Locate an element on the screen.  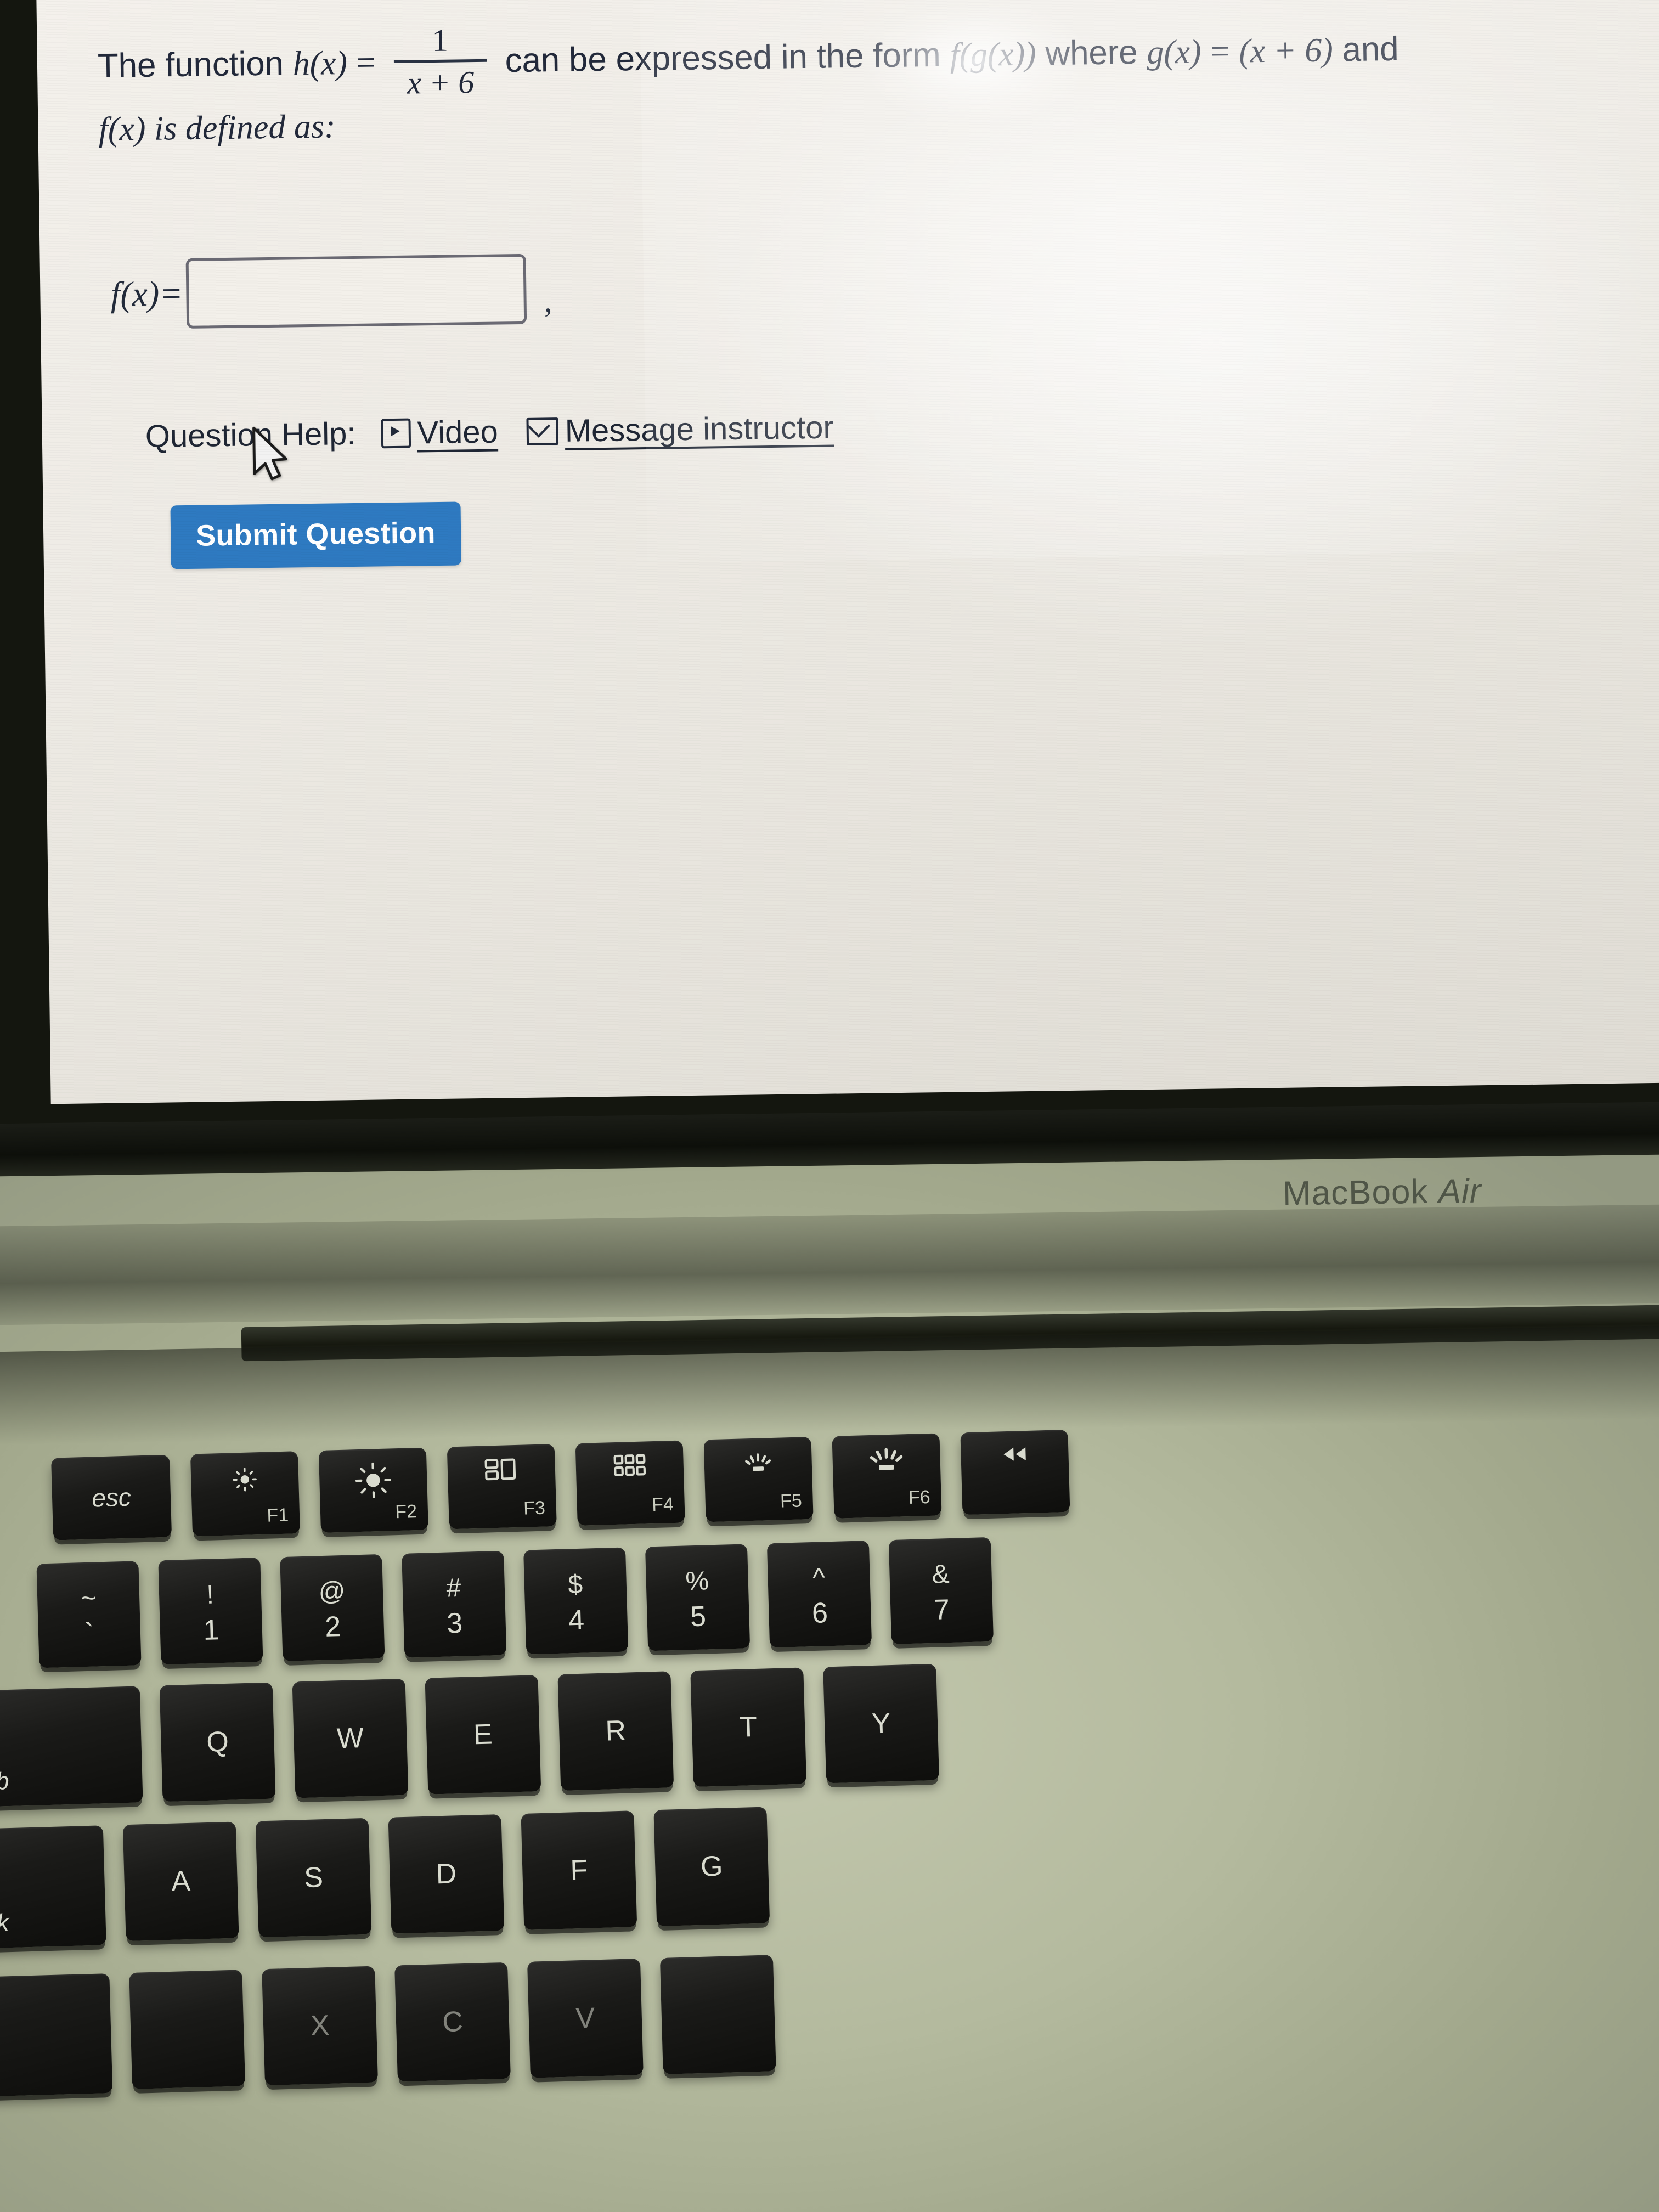
key-6-shift-label: ^ is located at coordinates (819, 1578).